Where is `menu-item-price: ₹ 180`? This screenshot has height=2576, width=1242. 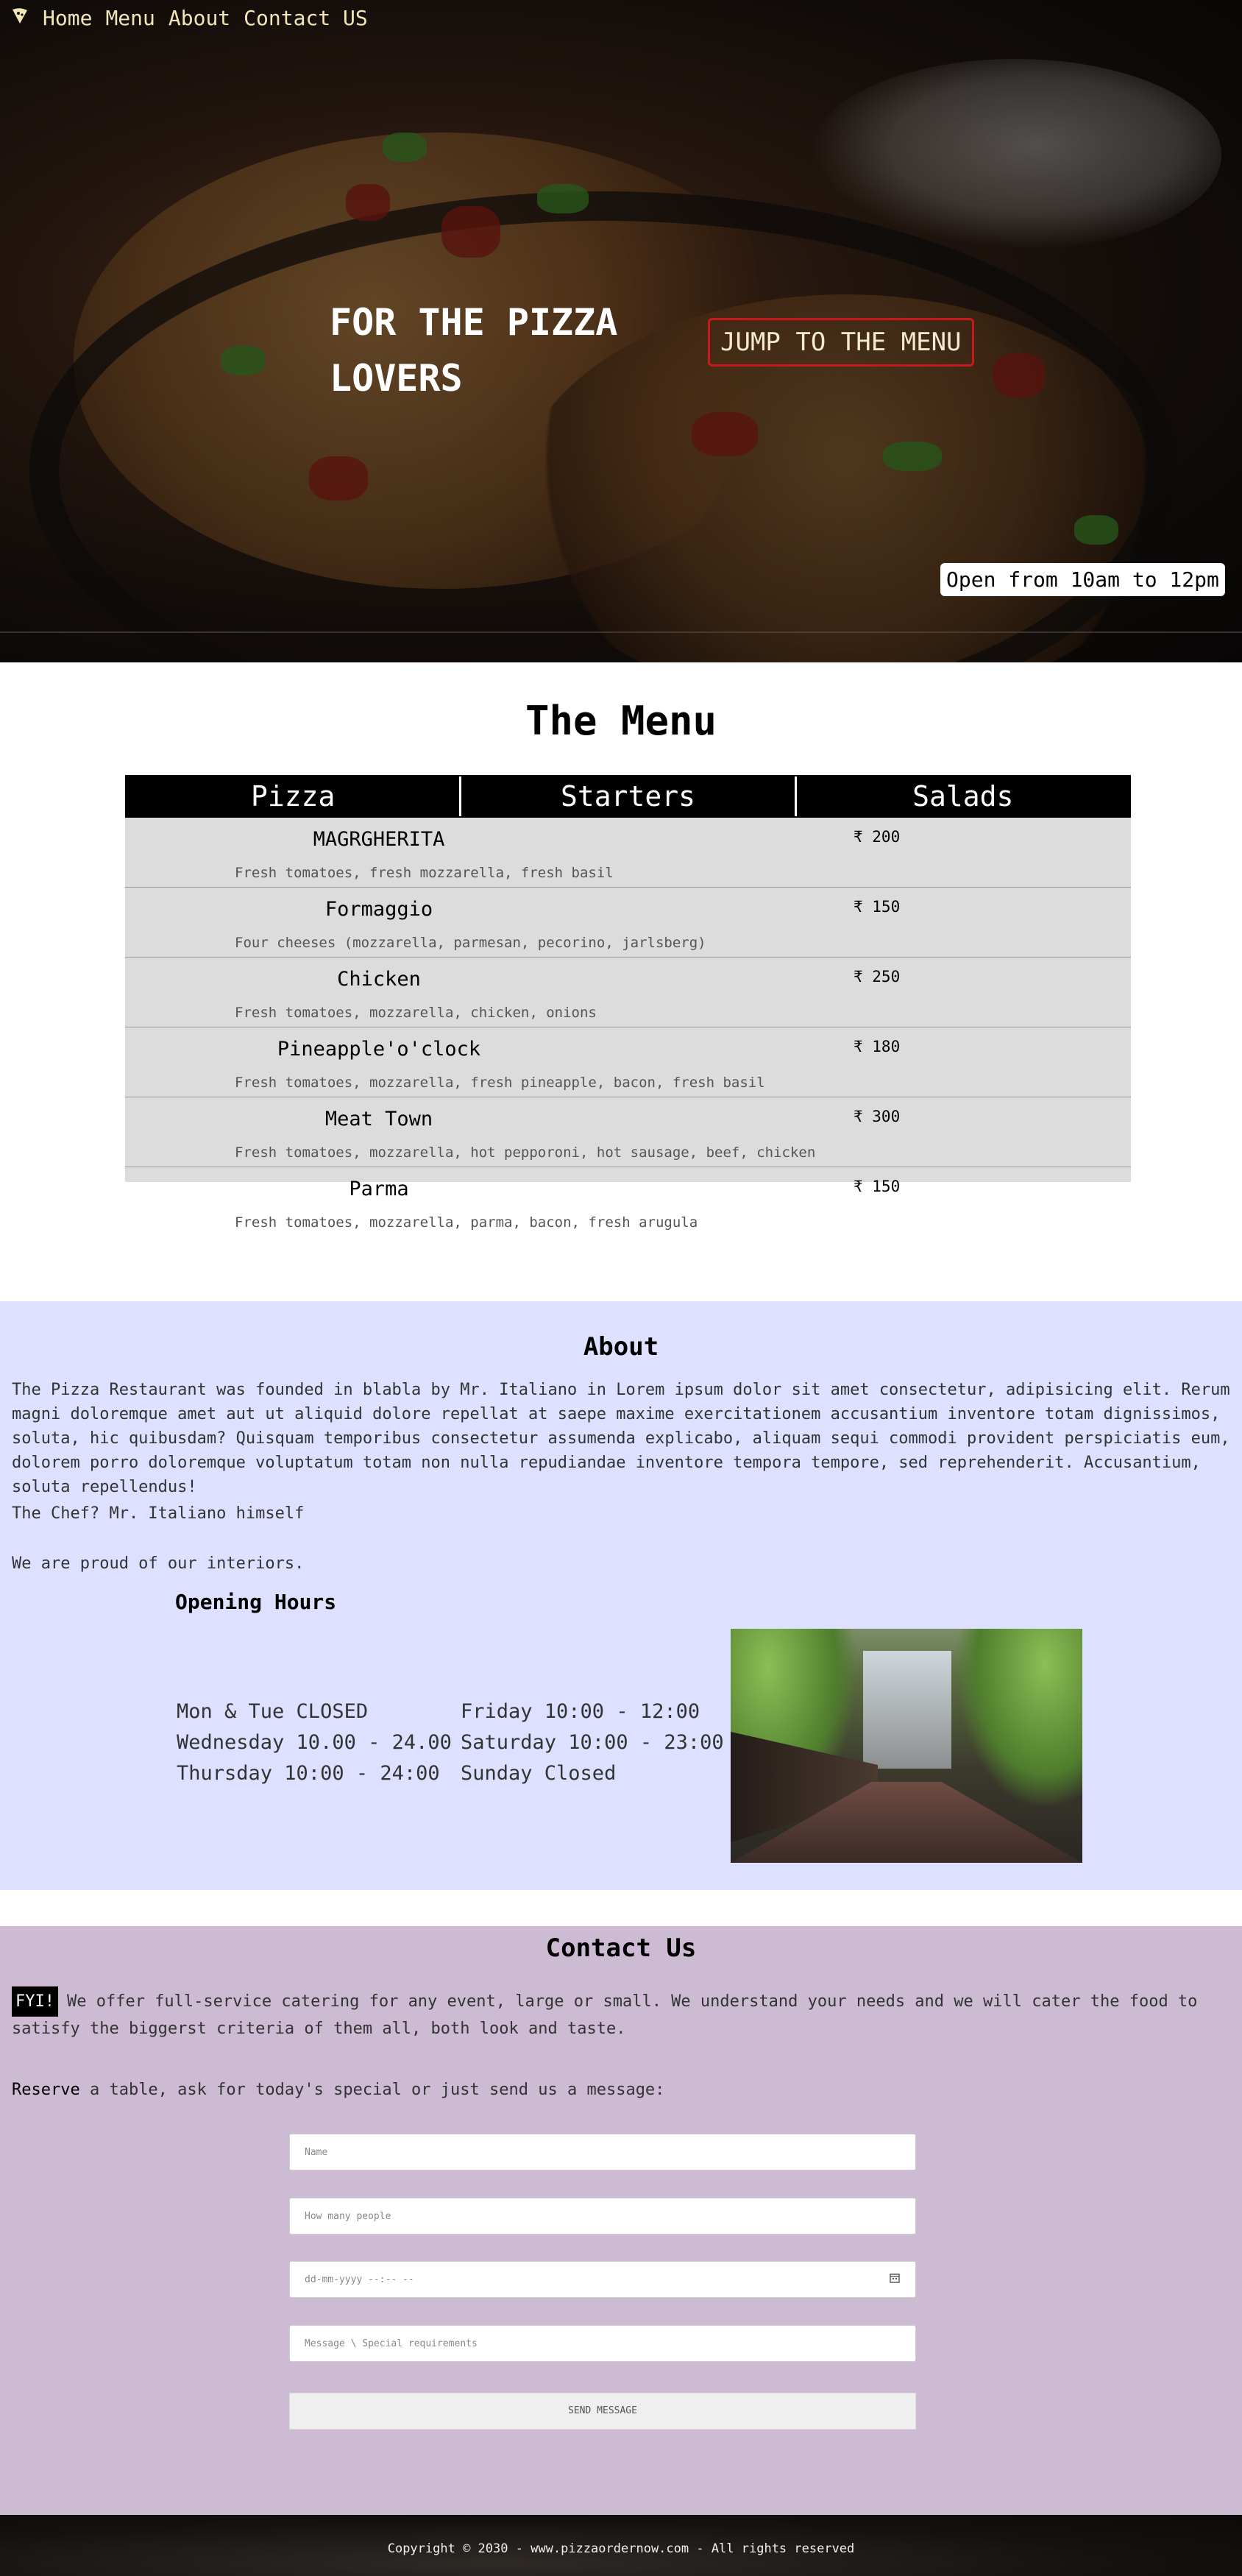
menu-item-price: ₹ 180 is located at coordinates (877, 1046).